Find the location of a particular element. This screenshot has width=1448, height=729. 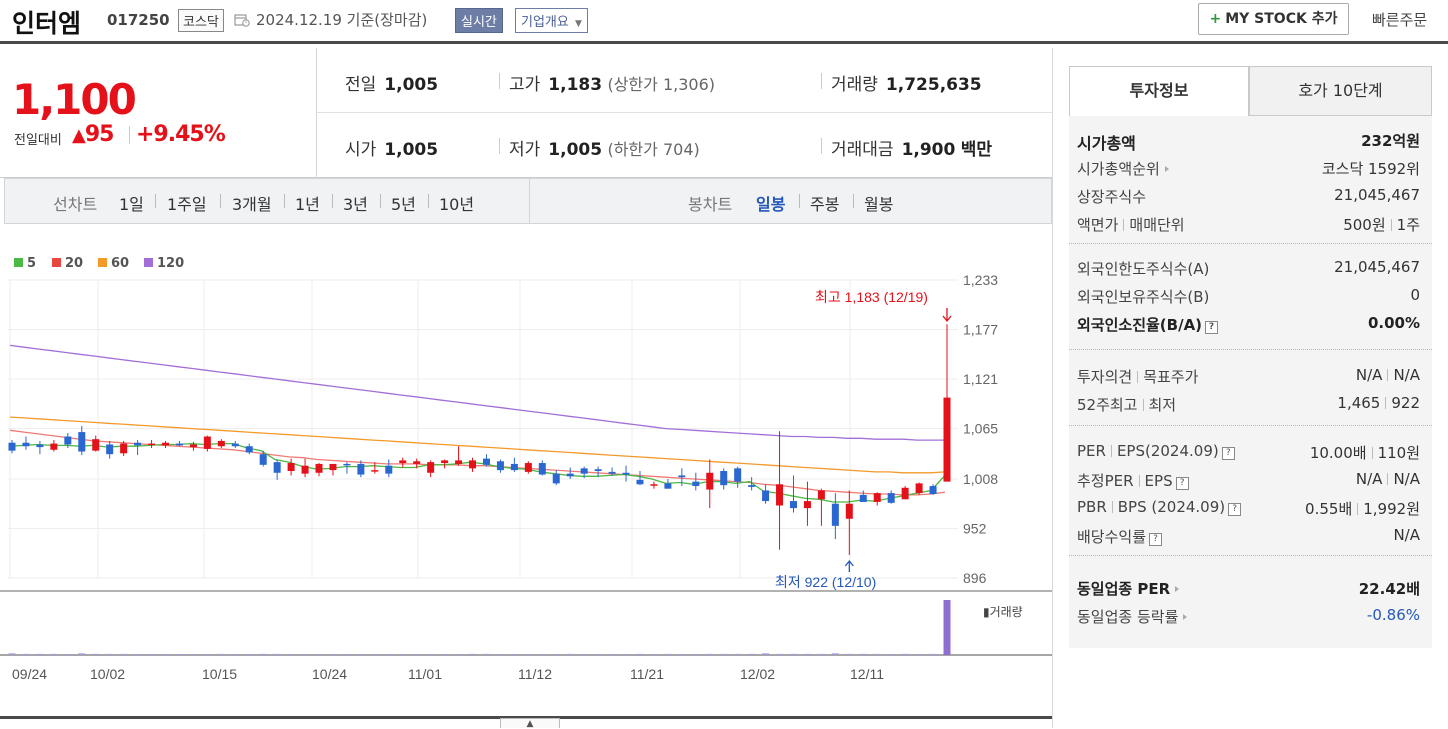

tab-order-book: 호가 10단계 is located at coordinates (1340, 91).